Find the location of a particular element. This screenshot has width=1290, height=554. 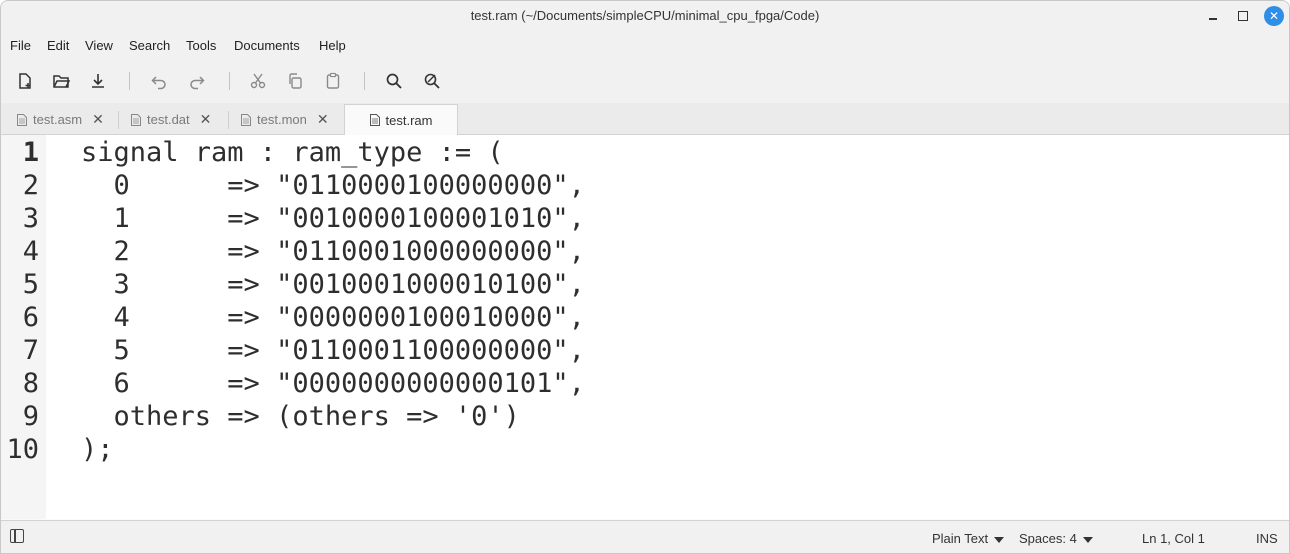

tab-test-asm: test.asm ✕ is located at coordinates (60, 119).